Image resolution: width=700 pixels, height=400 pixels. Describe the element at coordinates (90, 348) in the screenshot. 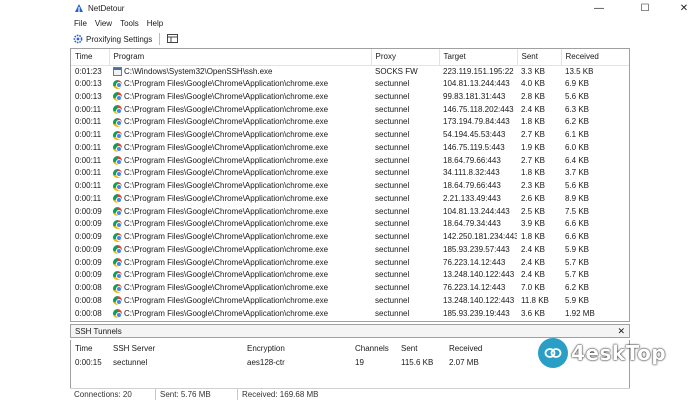

I see `ssh-col-time: Time` at that location.